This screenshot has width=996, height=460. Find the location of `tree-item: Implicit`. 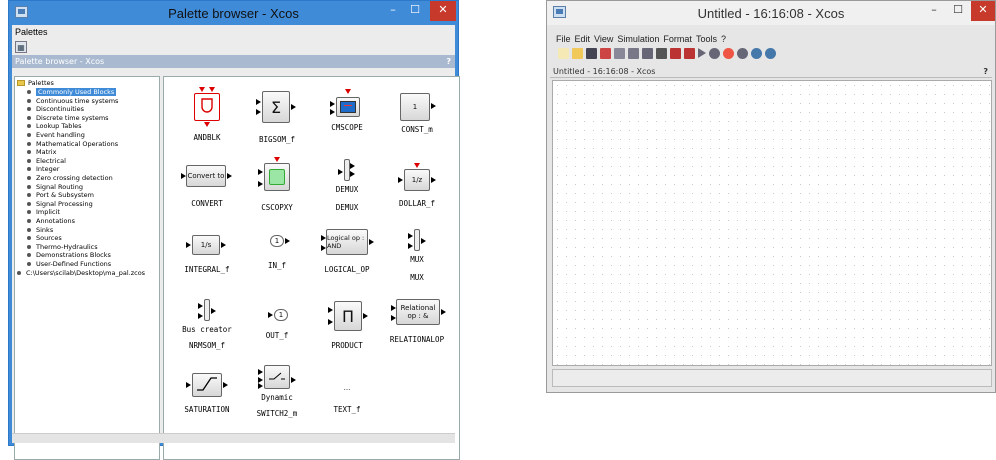

tree-item: Implicit is located at coordinates (43, 212).